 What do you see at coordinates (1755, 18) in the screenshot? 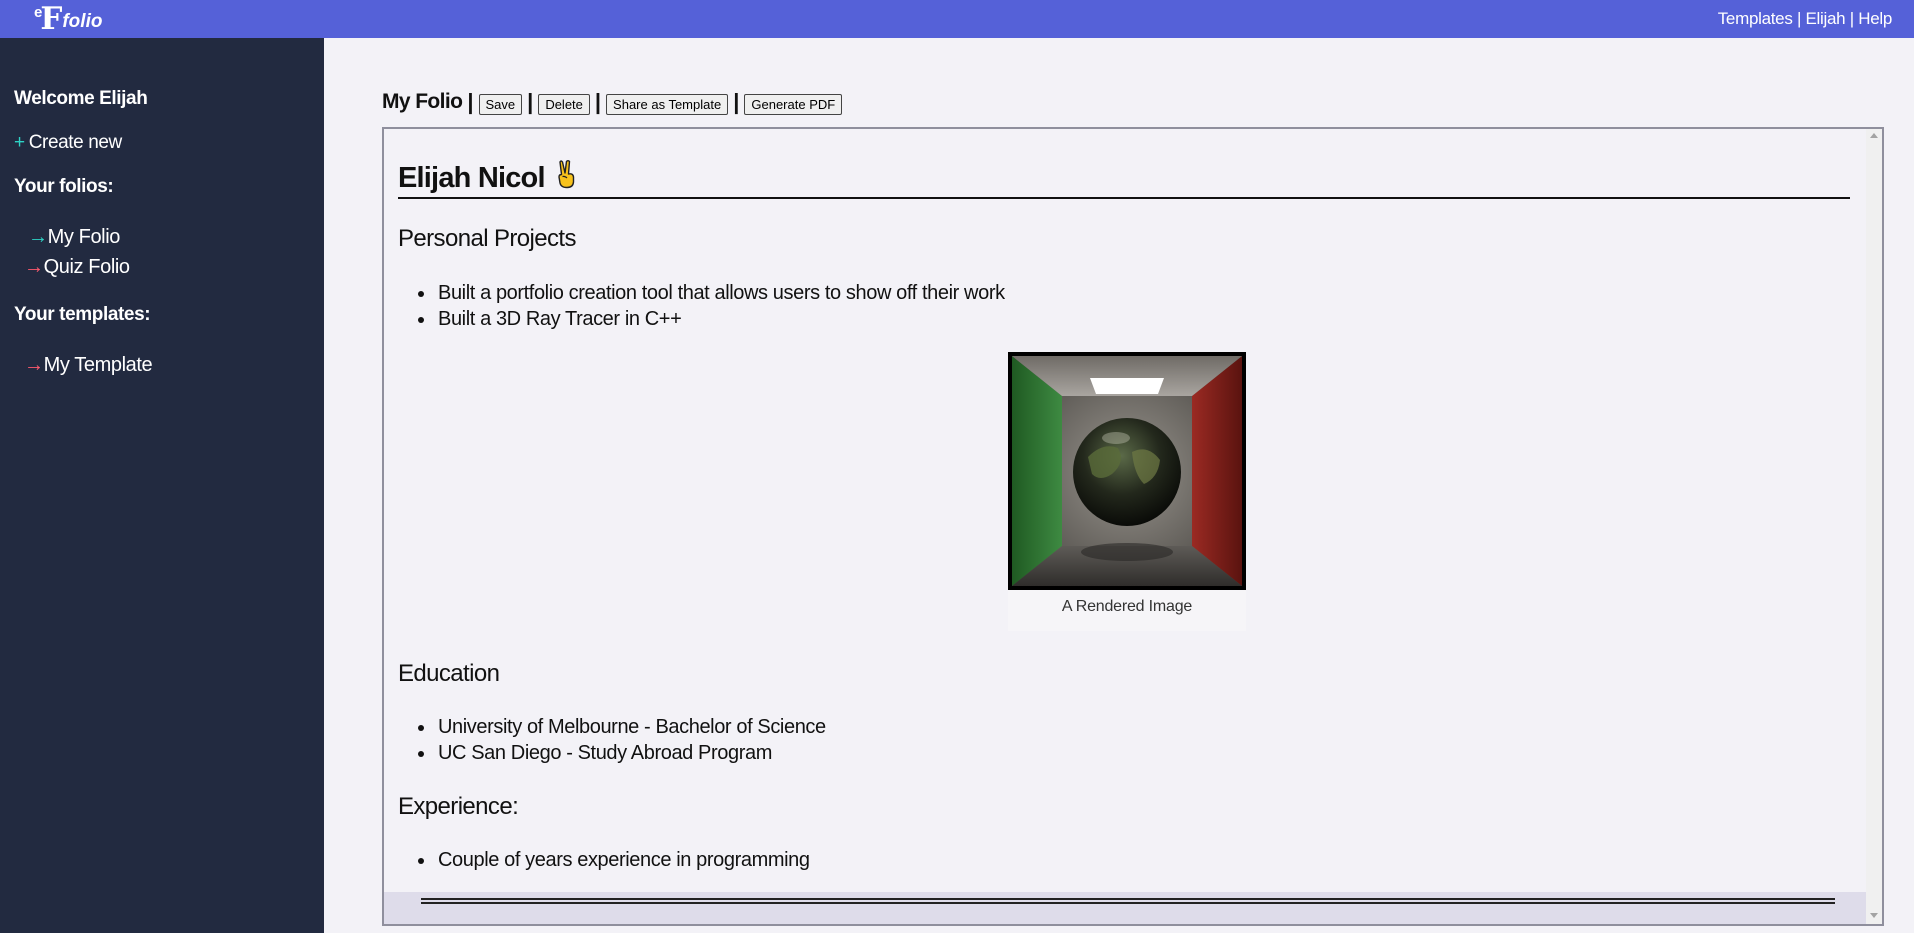
I see `nav-templates-link: Templates` at bounding box center [1755, 18].